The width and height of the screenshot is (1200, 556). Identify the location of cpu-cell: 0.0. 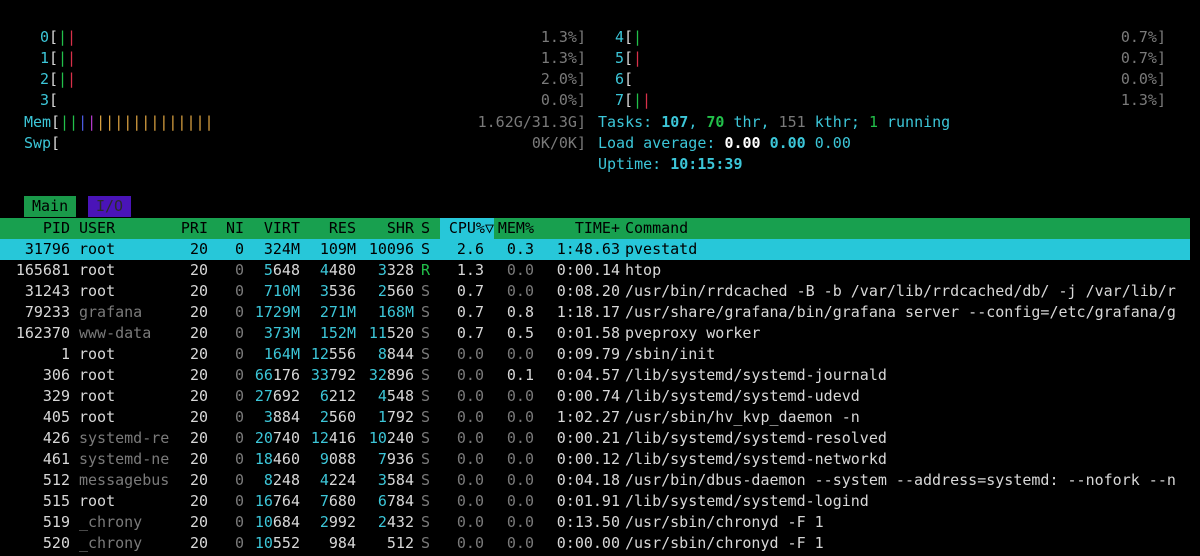
(470, 417).